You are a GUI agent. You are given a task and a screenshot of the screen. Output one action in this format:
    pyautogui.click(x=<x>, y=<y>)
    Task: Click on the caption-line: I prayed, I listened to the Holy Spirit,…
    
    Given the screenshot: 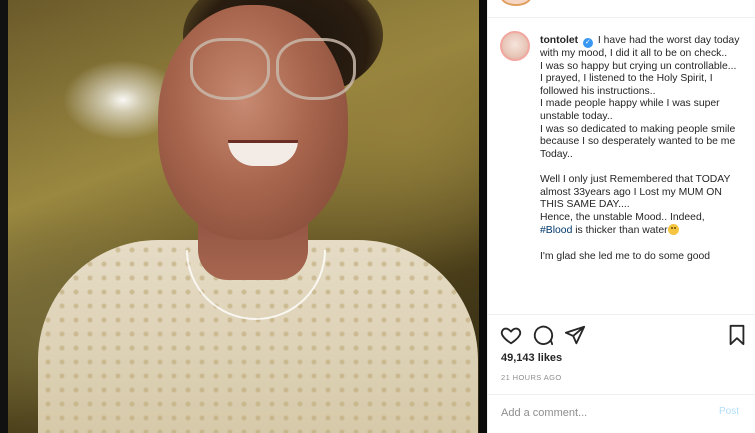 What is the action you would take?
    pyautogui.click(x=626, y=85)
    